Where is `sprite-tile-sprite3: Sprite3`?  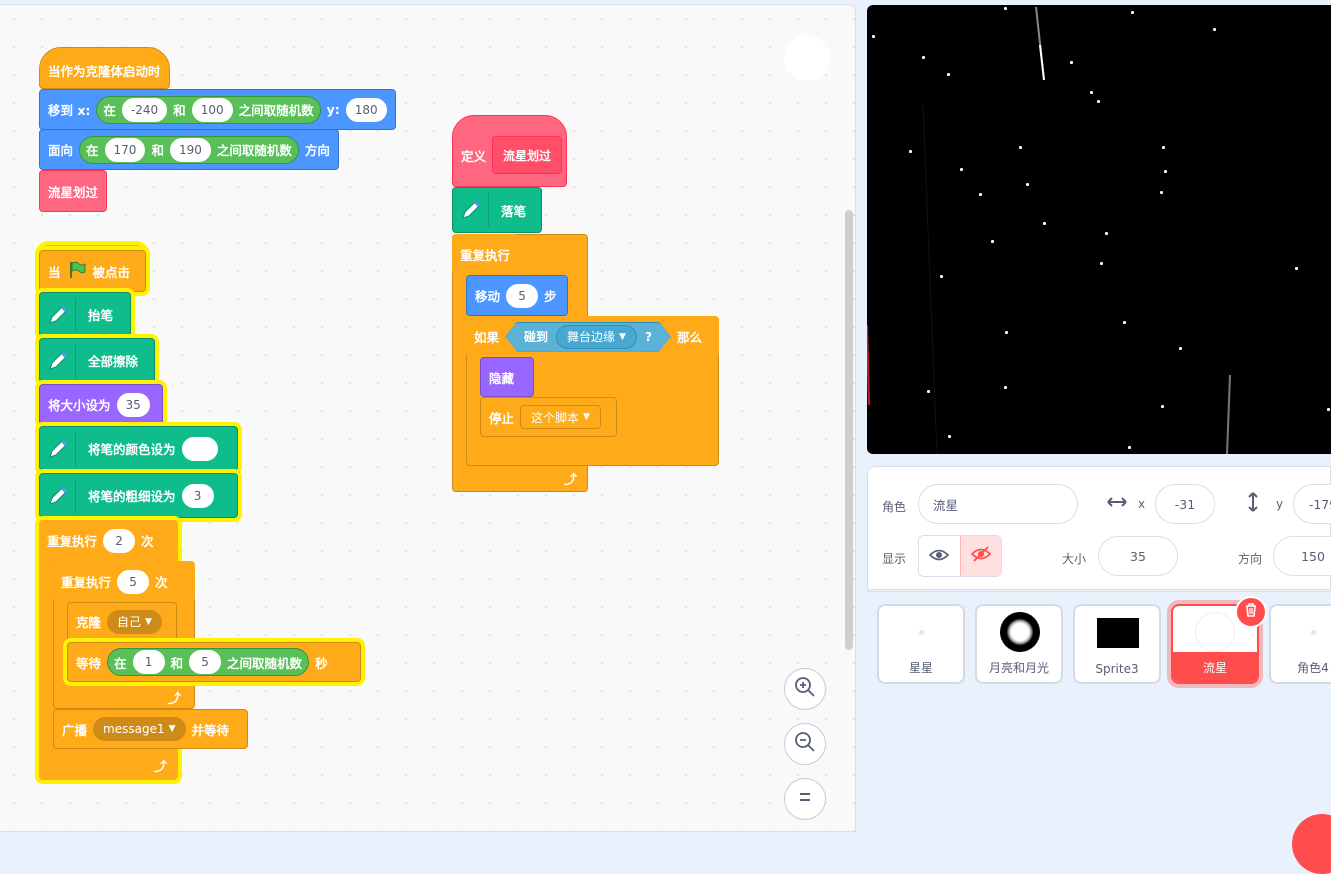 sprite-tile-sprite3: Sprite3 is located at coordinates (1117, 644).